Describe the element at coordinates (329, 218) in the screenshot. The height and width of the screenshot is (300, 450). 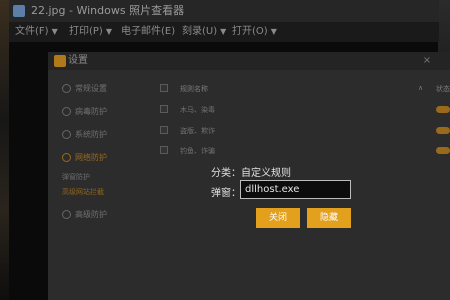
I see `hide-button: 隐藏` at that location.